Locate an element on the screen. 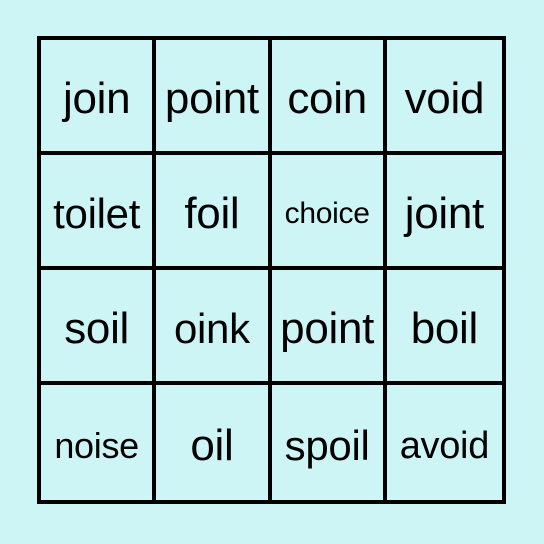  bingo-cell-word: oink is located at coordinates (211, 328).